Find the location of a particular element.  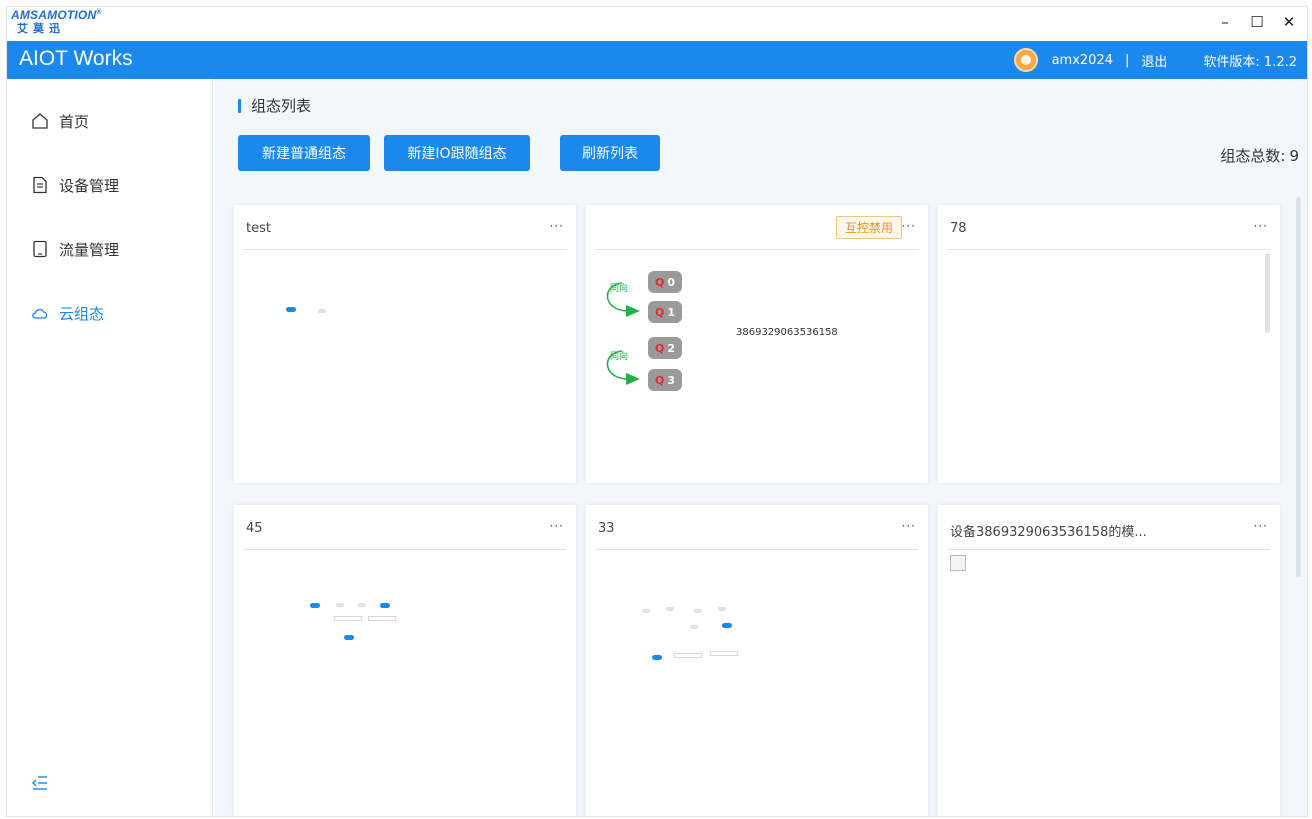

new-normal-config-button: 新建普通组态 is located at coordinates (304, 153).